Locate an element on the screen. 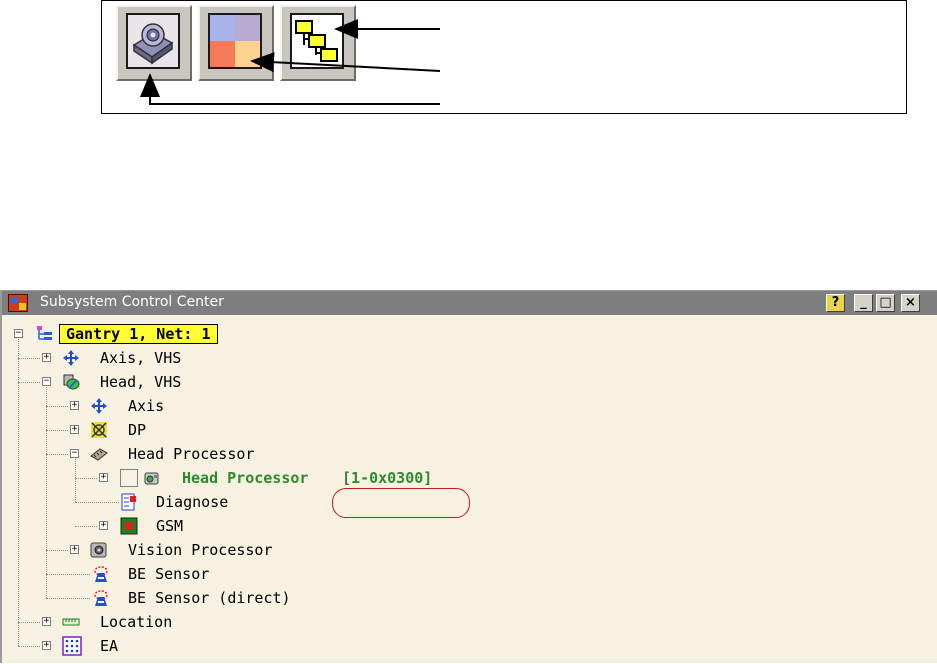 Image resolution: width=937 pixels, height=664 pixels. tree-item-label: Head Processor is located at coordinates (191, 454).